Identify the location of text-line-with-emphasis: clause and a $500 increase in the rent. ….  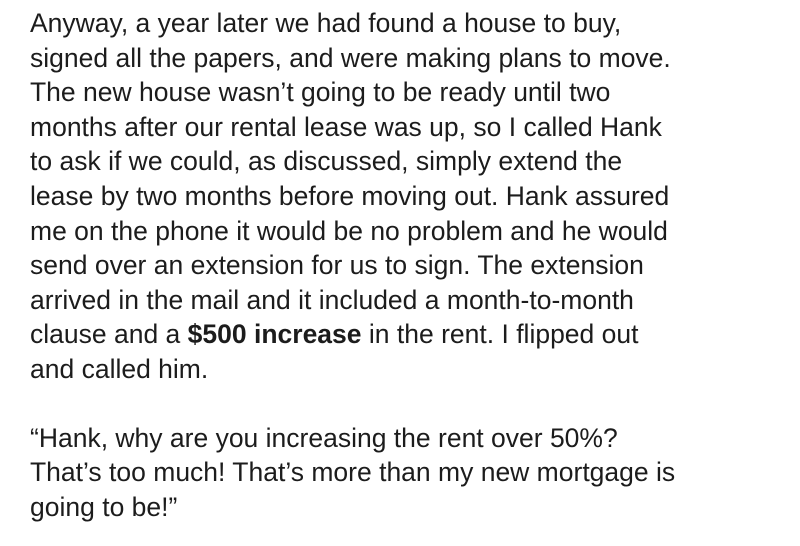
(405, 334).